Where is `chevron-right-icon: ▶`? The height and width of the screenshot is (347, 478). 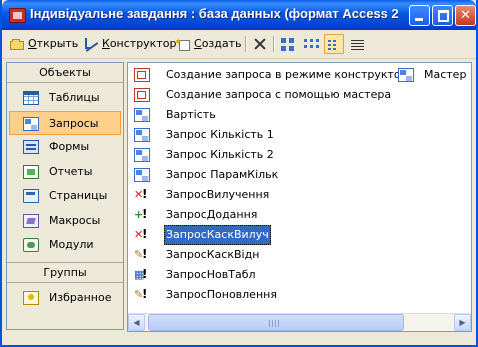
chevron-right-icon: ▶ is located at coordinates (462, 322).